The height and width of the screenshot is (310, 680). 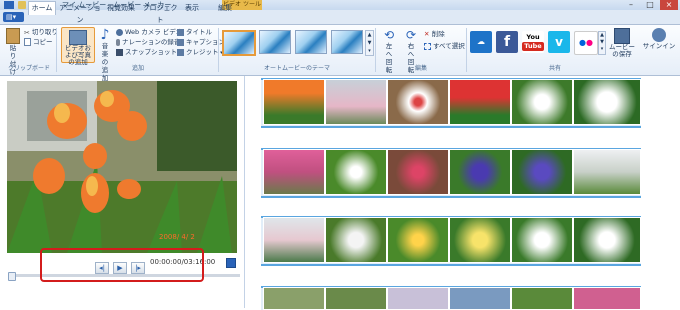 What do you see at coordinates (148, 42) in the screenshot?
I see `narration-button: ナレーションの録音` at bounding box center [148, 42].